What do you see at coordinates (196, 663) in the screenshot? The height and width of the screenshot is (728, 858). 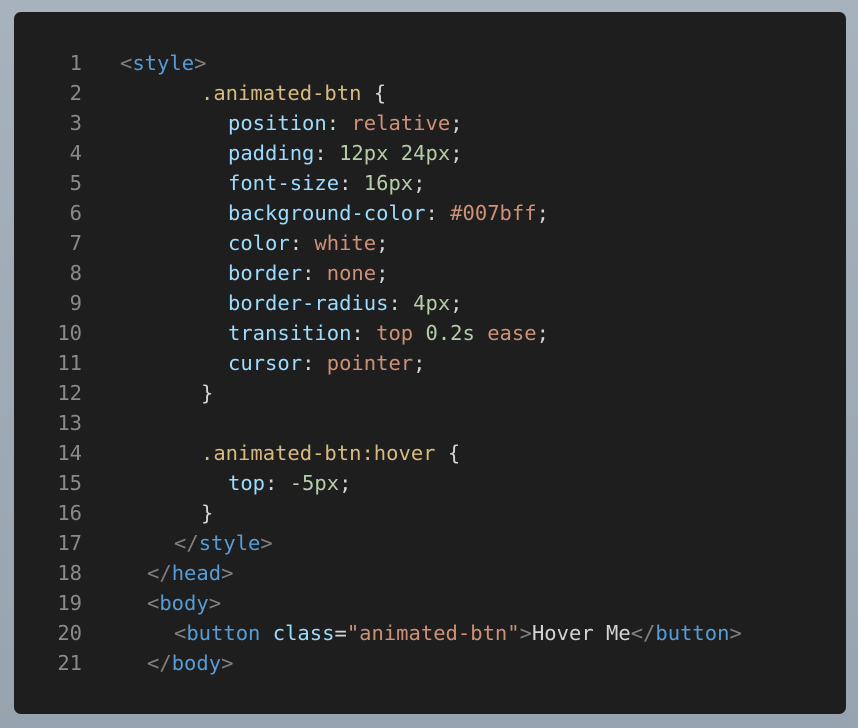 I see `code-token: body` at bounding box center [196, 663].